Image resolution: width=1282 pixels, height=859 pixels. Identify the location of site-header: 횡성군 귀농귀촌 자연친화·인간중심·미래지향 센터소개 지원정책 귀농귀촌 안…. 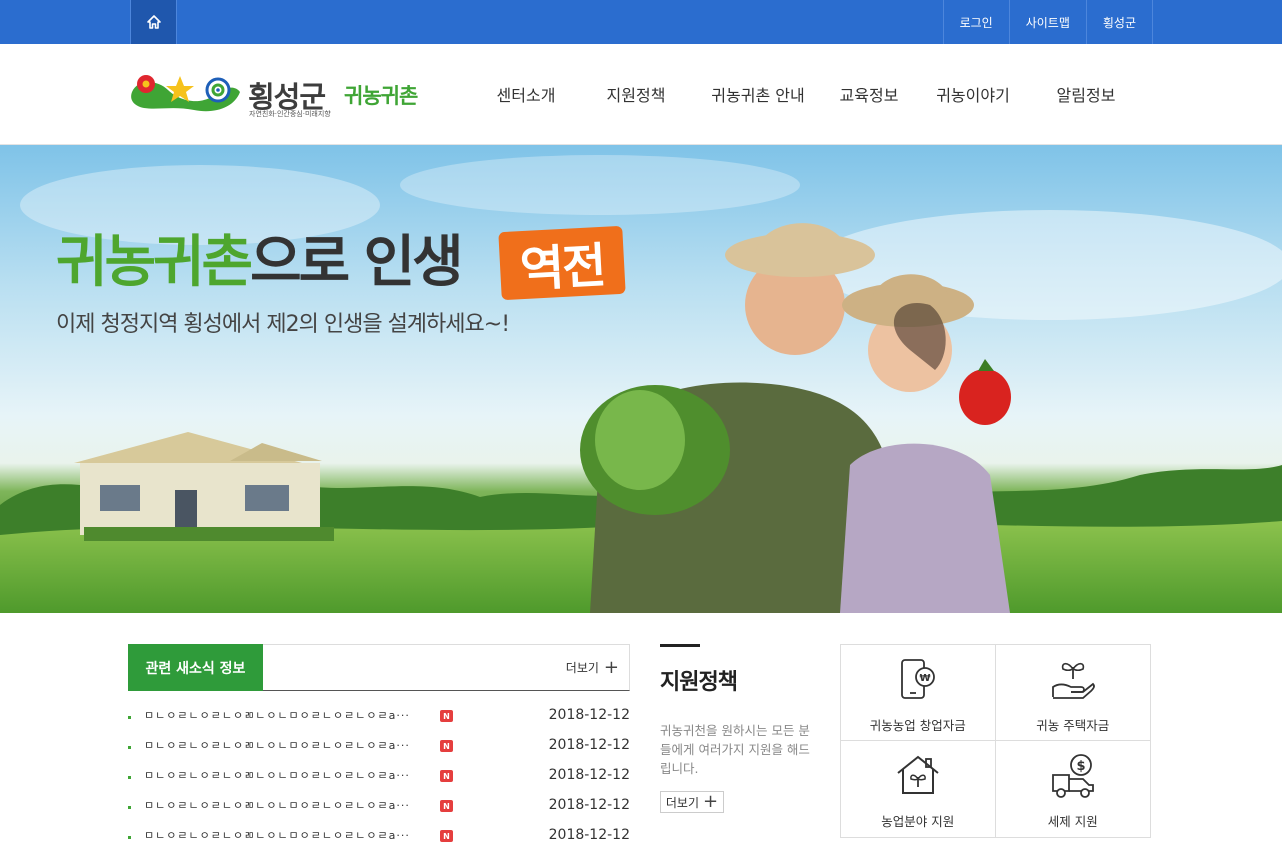
(641, 94).